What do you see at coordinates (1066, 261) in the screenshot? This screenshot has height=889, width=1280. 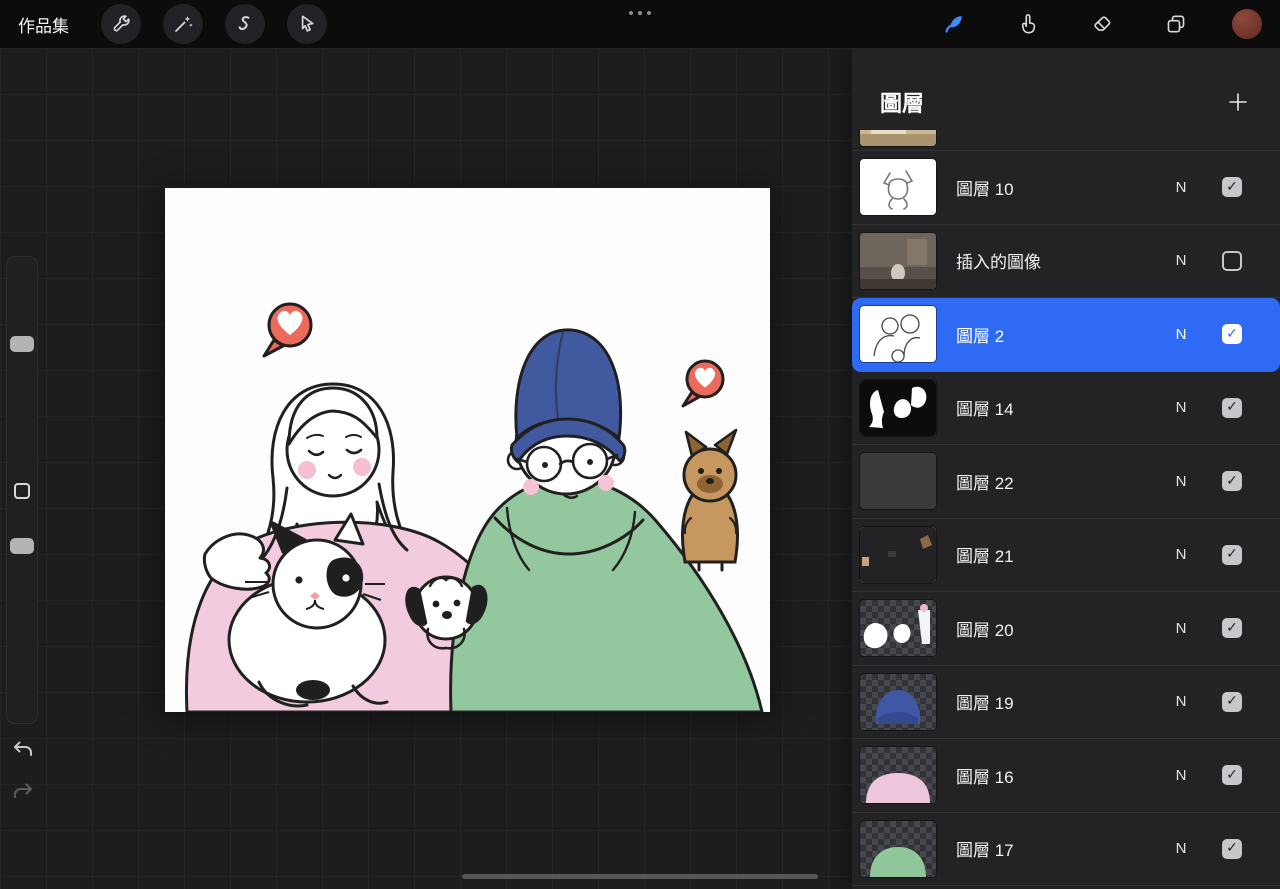 I see `layer-row: 插入的圖像 N` at bounding box center [1066, 261].